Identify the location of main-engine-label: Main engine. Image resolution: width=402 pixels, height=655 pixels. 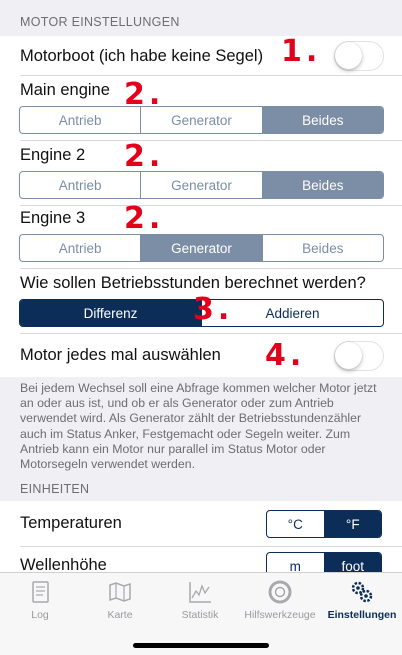
(65, 90).